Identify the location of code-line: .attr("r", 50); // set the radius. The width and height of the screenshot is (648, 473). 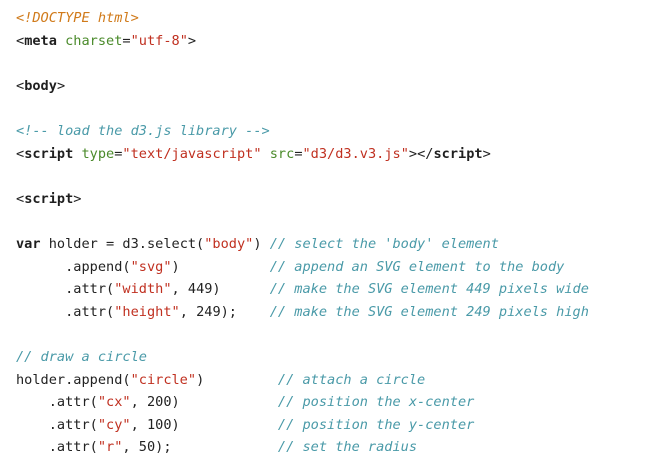
(302, 447).